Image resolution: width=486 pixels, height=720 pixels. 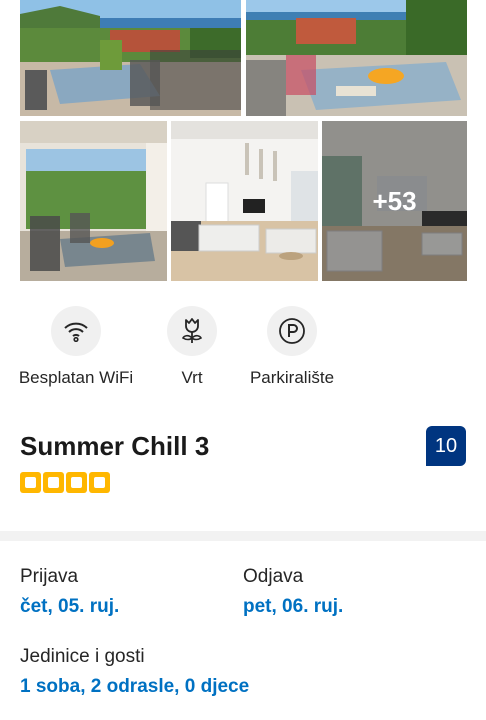 I want to click on facility-parking: Parkiralište, so click(x=292, y=347).